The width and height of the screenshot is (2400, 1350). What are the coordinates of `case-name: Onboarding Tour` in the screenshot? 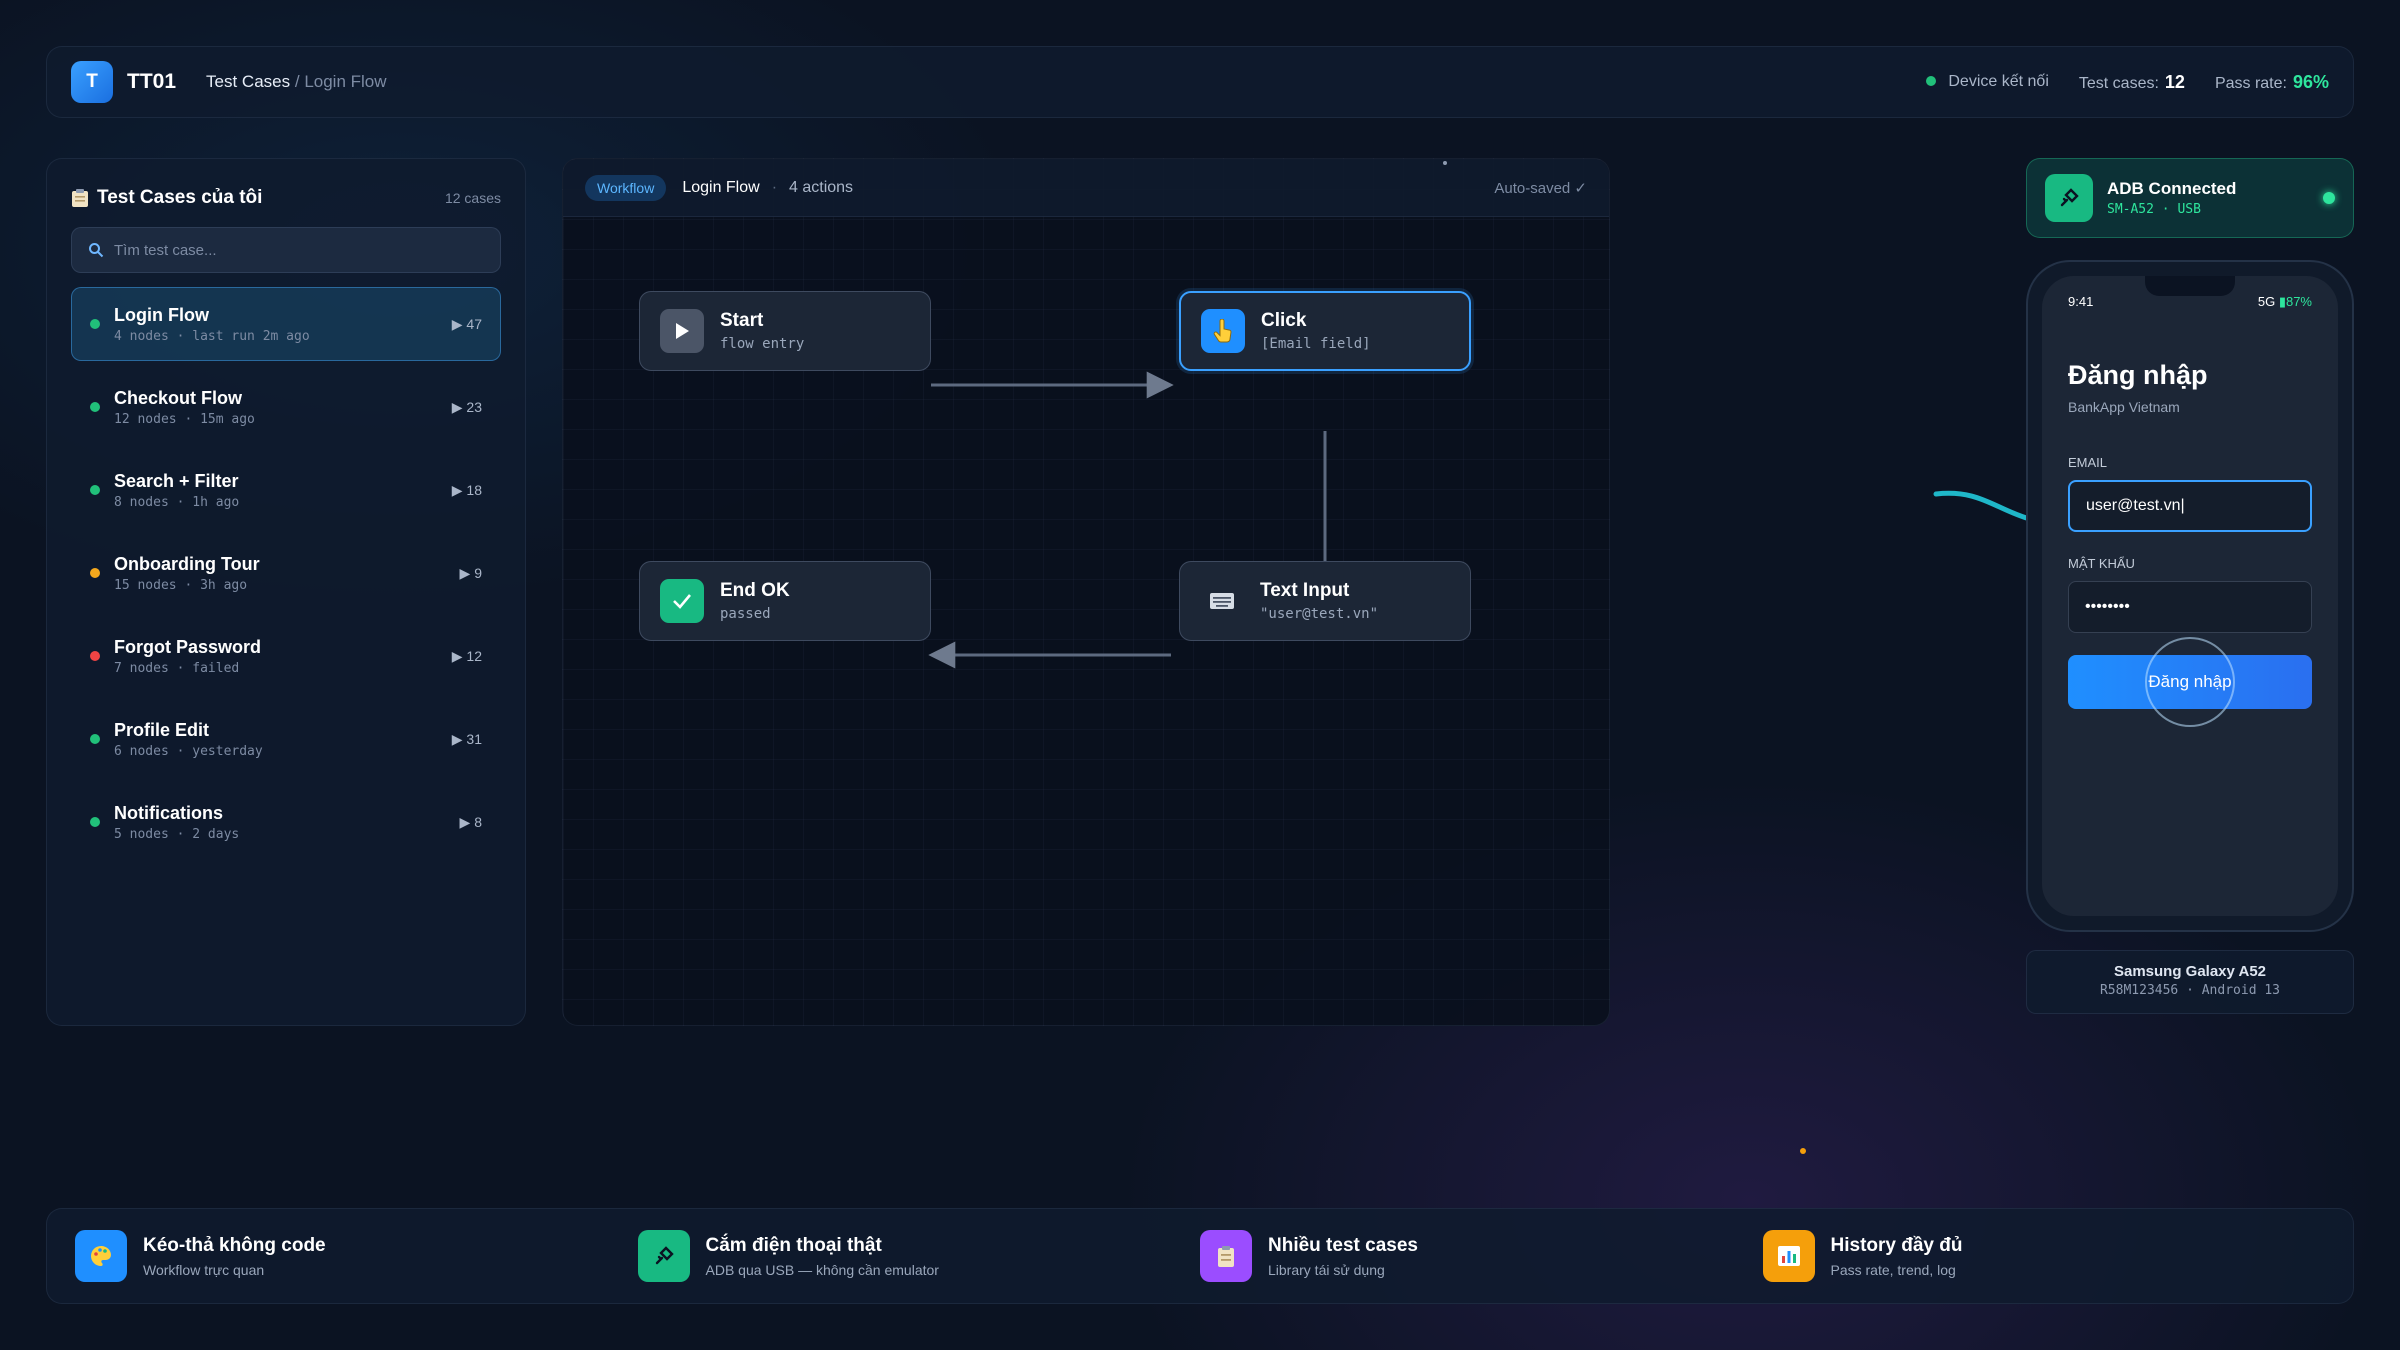 It's located at (187, 563).